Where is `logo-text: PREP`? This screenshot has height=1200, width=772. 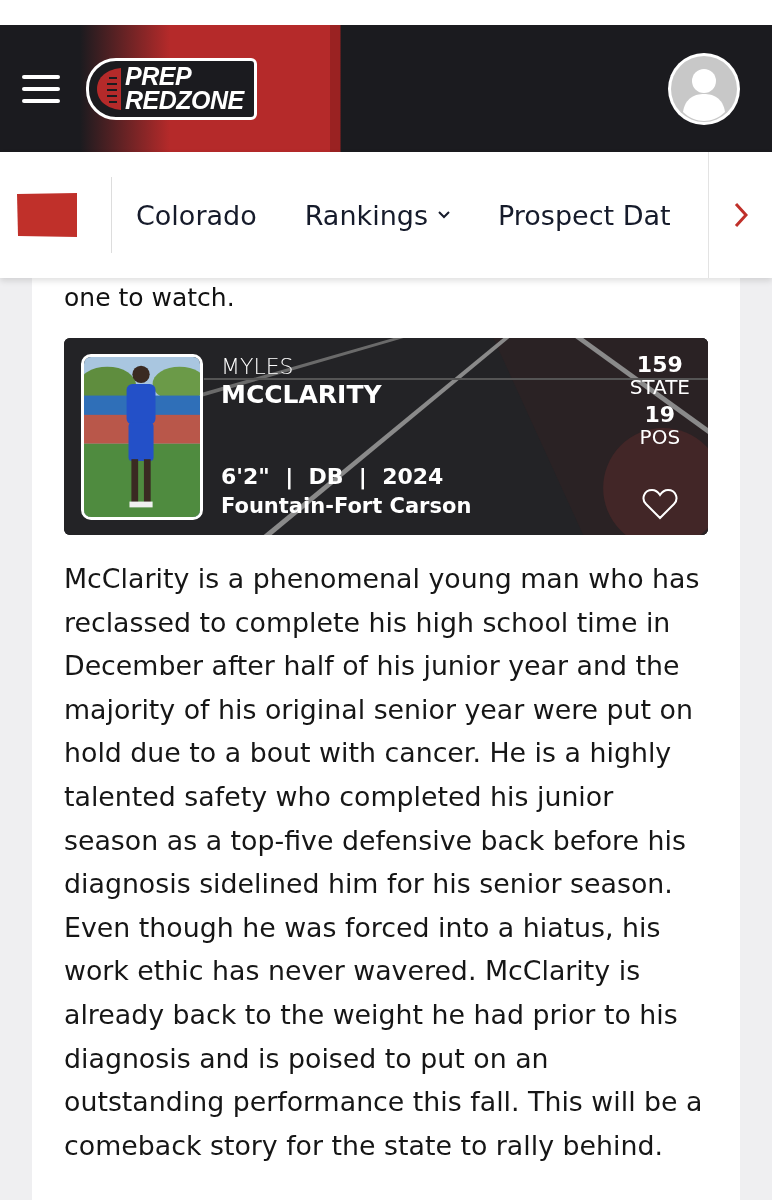 logo-text: PREP is located at coordinates (159, 76).